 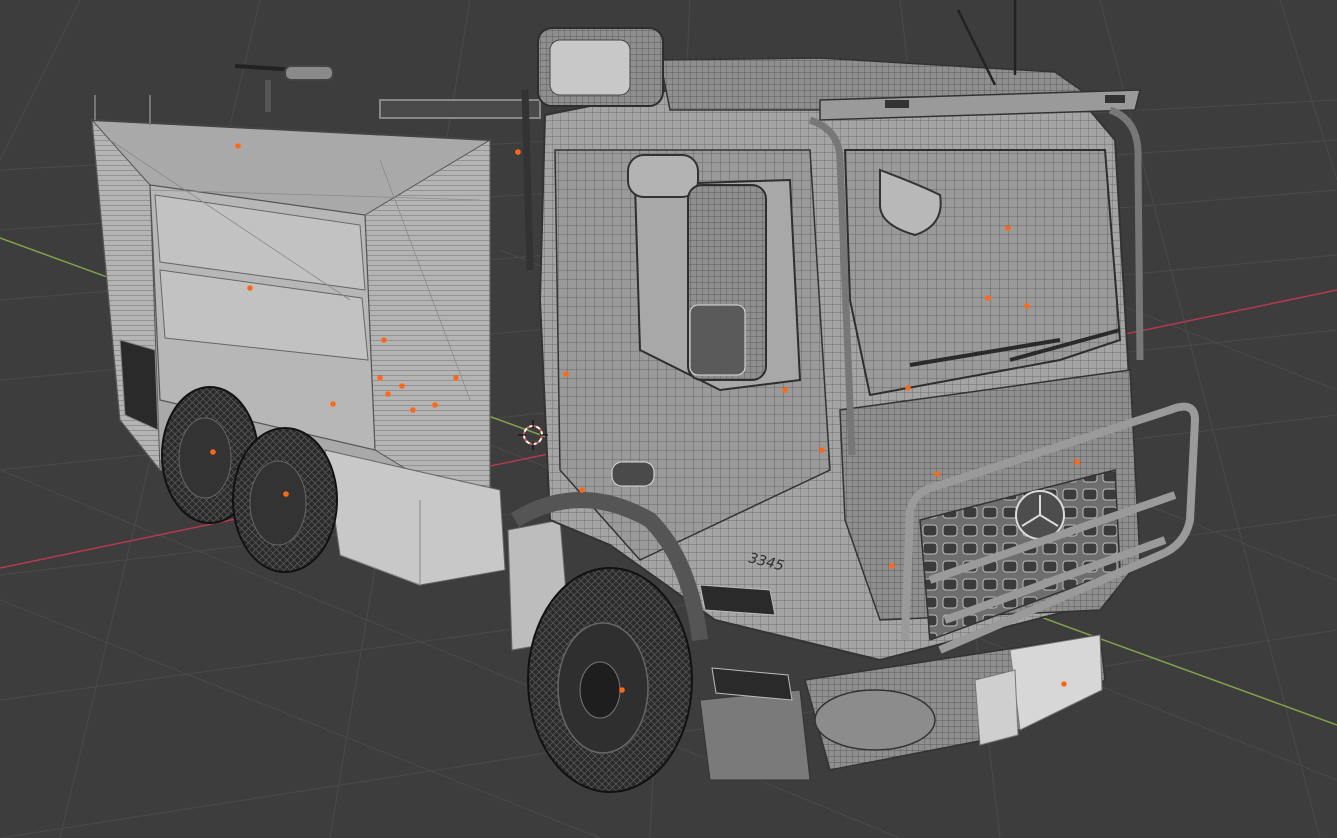 What do you see at coordinates (317, 94) in the screenshot?
I see `roof-rail` at bounding box center [317, 94].